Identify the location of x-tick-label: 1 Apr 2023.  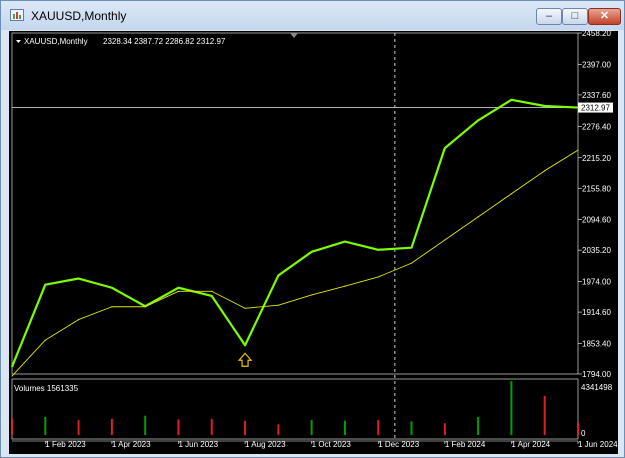
(131, 444).